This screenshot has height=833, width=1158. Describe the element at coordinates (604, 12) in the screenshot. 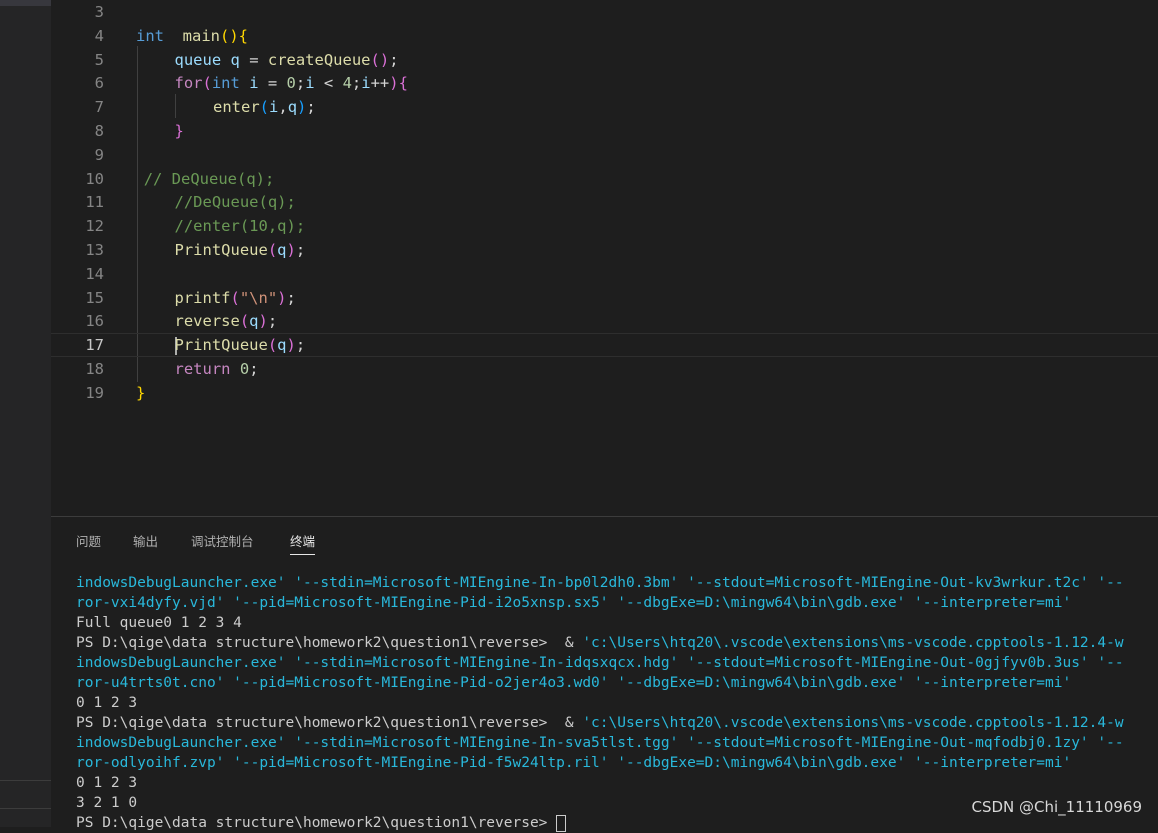

I see `code-line: 3` at that location.